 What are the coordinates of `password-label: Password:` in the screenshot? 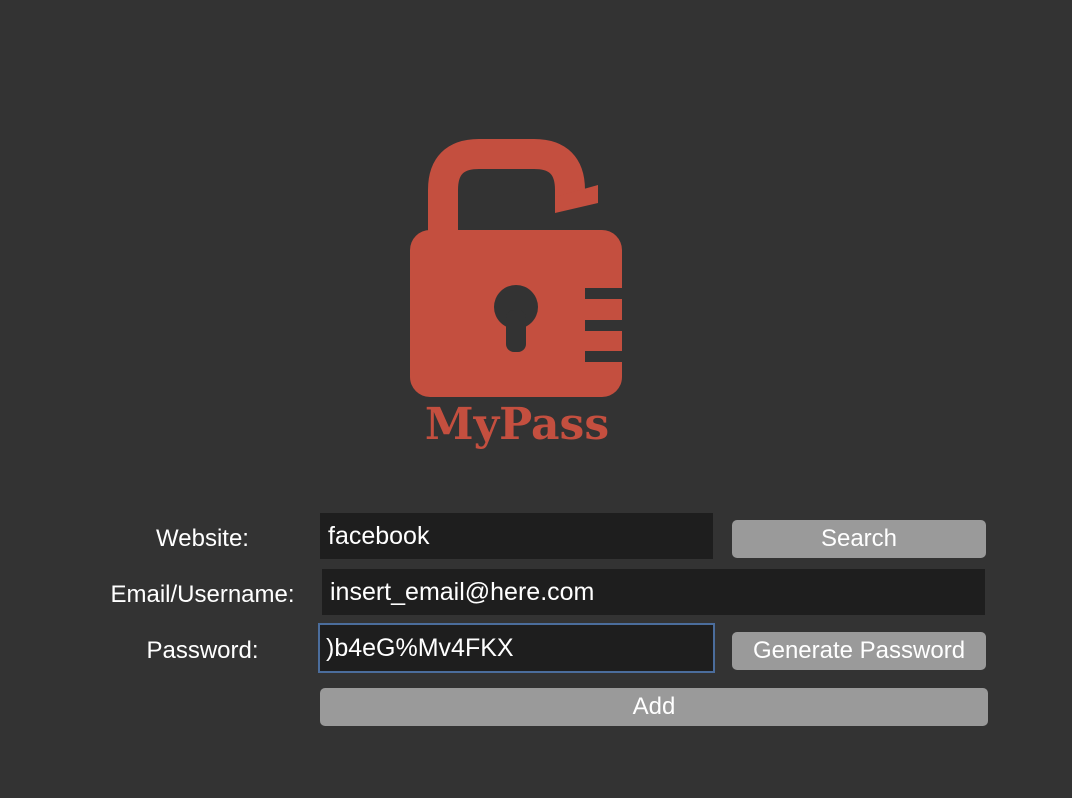 It's located at (202, 650).